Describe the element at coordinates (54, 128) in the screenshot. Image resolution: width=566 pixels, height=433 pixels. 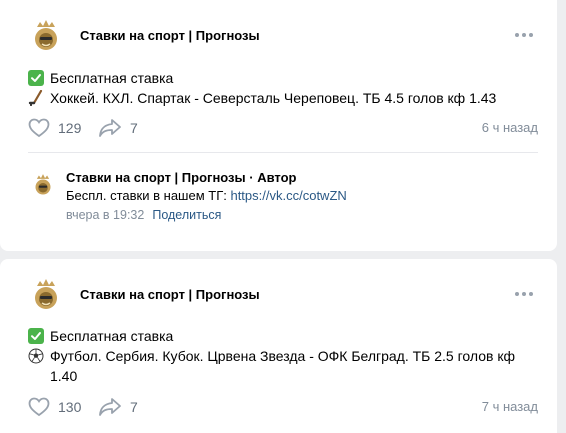
I see `like-button: 129` at that location.